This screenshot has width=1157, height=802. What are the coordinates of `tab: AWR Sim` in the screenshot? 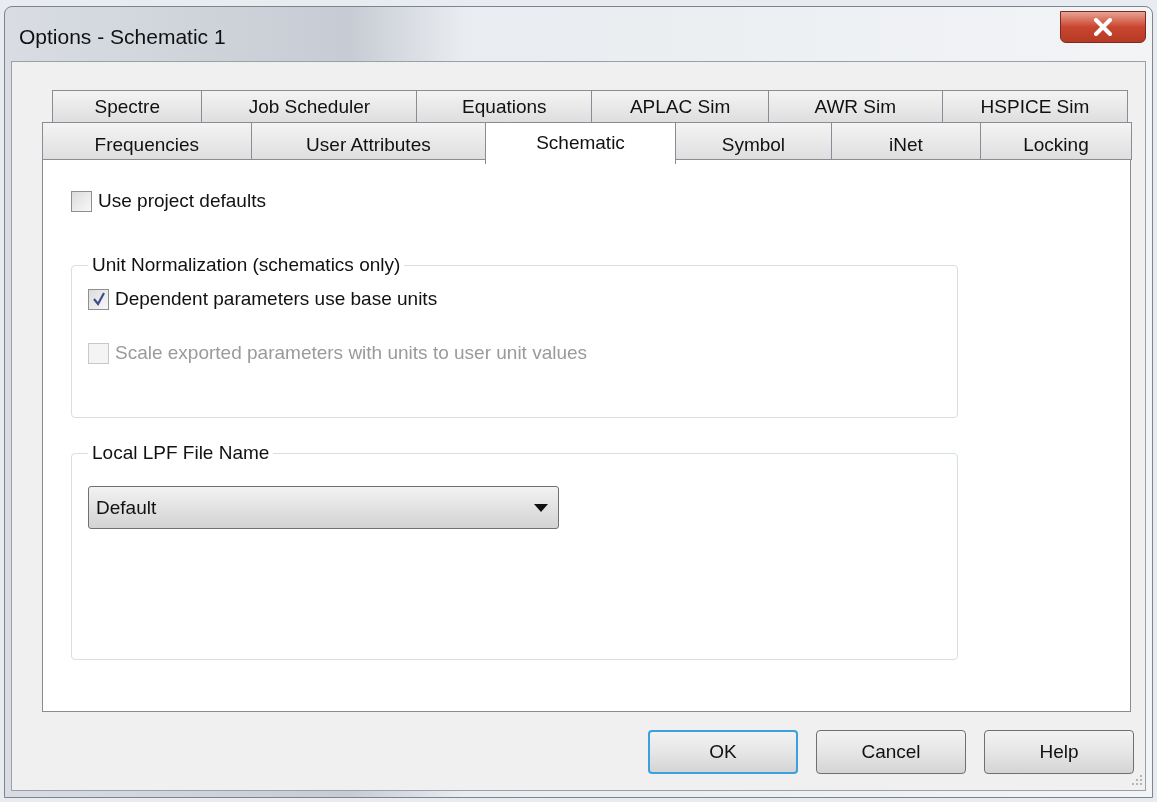 It's located at (855, 106).